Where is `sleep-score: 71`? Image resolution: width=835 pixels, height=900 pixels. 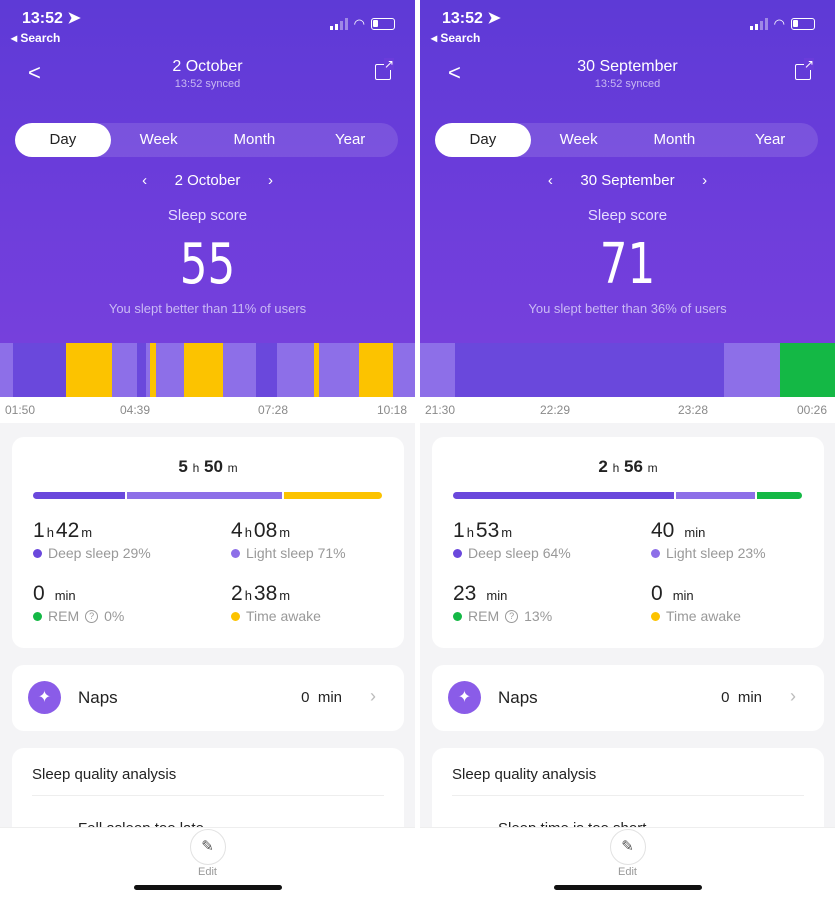
sleep-score: 71 is located at coordinates (627, 264).